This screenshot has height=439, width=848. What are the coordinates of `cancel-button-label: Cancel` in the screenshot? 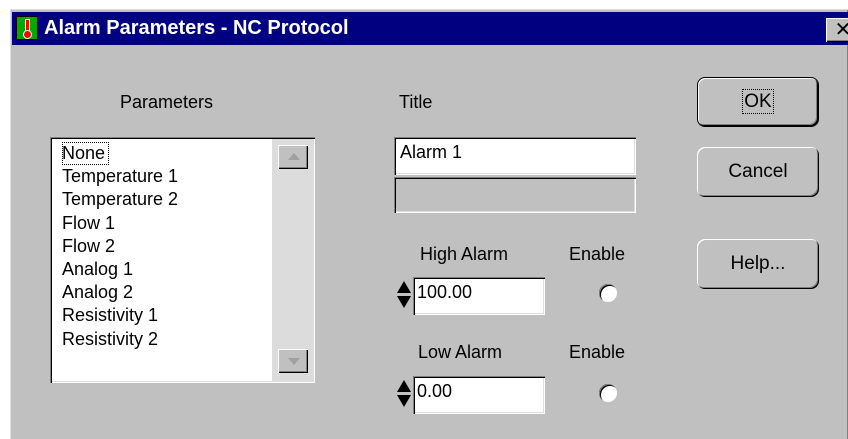 It's located at (758, 171).